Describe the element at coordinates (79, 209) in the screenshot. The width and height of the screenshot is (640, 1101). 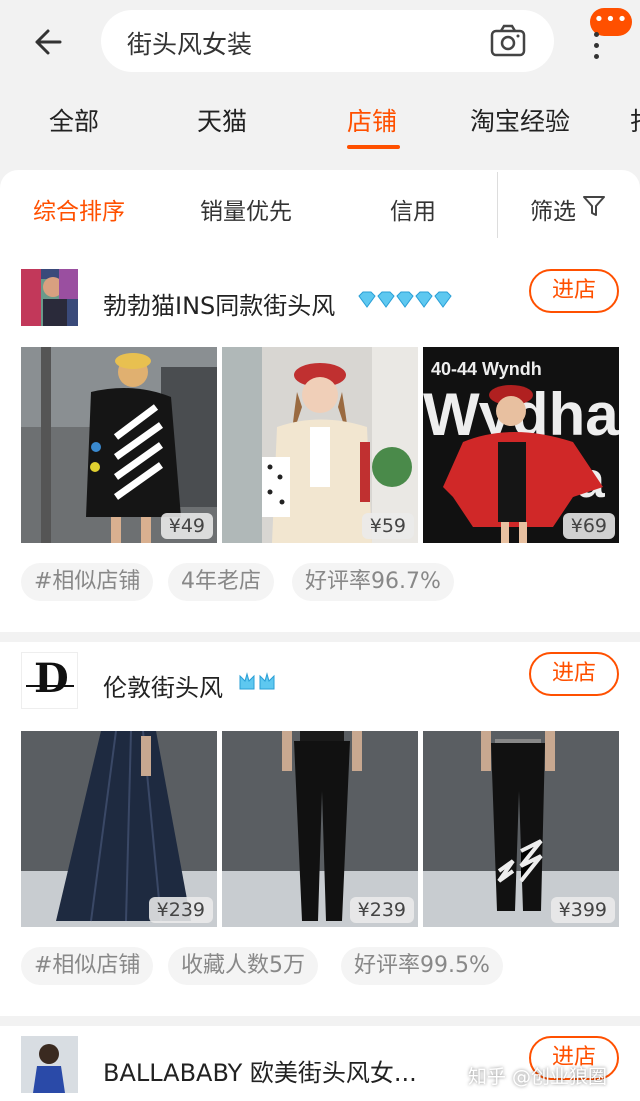
I see `sort-comprehensive: 综合排序` at that location.